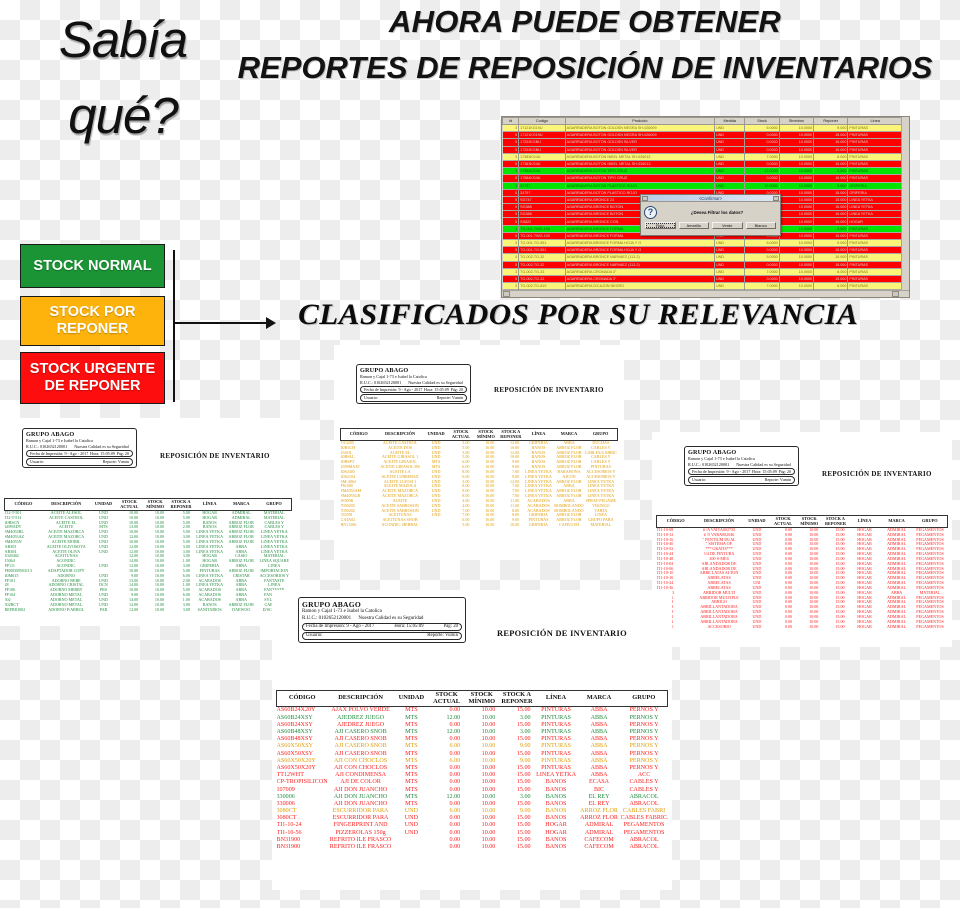 This screenshot has height=908, width=960. What do you see at coordinates (92, 321) in the screenshot?
I see `legend-stock-por-reponer: STOCK POR REPONER` at bounding box center [92, 321].